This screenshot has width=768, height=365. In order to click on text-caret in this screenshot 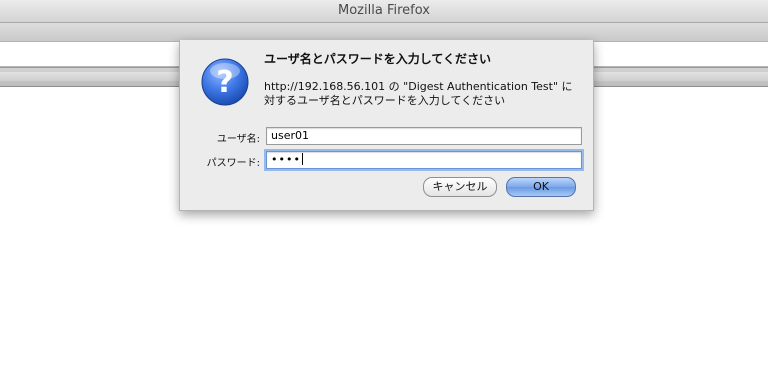, I will do `click(302, 159)`.